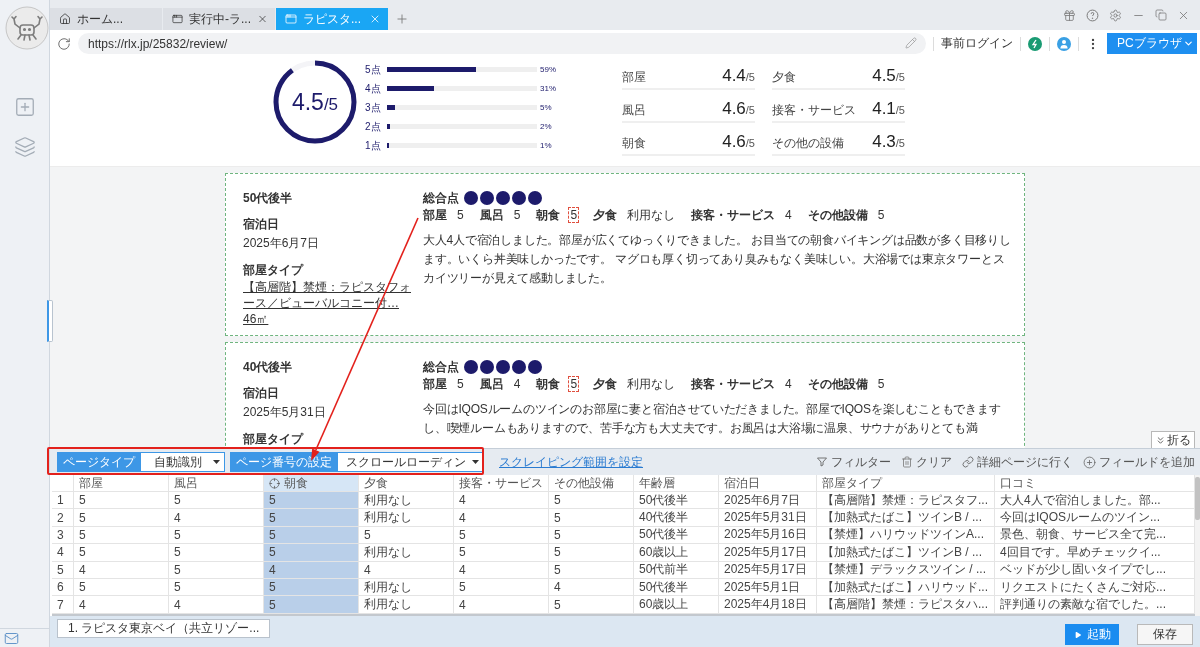 The height and width of the screenshot is (647, 1200). Describe the element at coordinates (1069, 15) in the screenshot. I see `gift-icon` at that location.